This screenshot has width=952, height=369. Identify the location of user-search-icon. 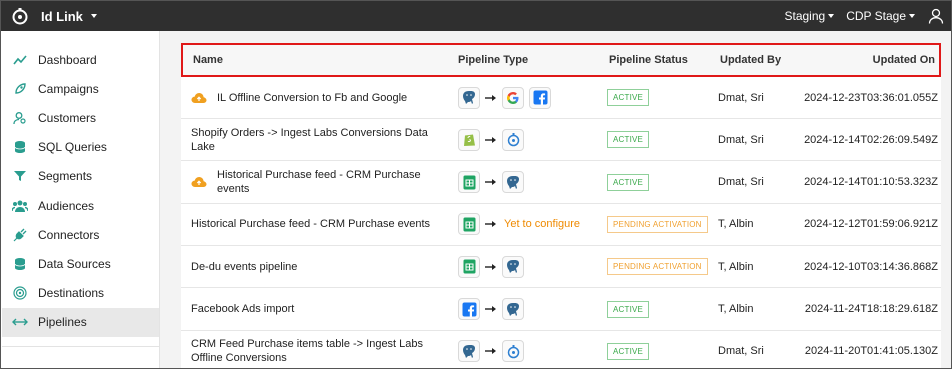
(20, 118).